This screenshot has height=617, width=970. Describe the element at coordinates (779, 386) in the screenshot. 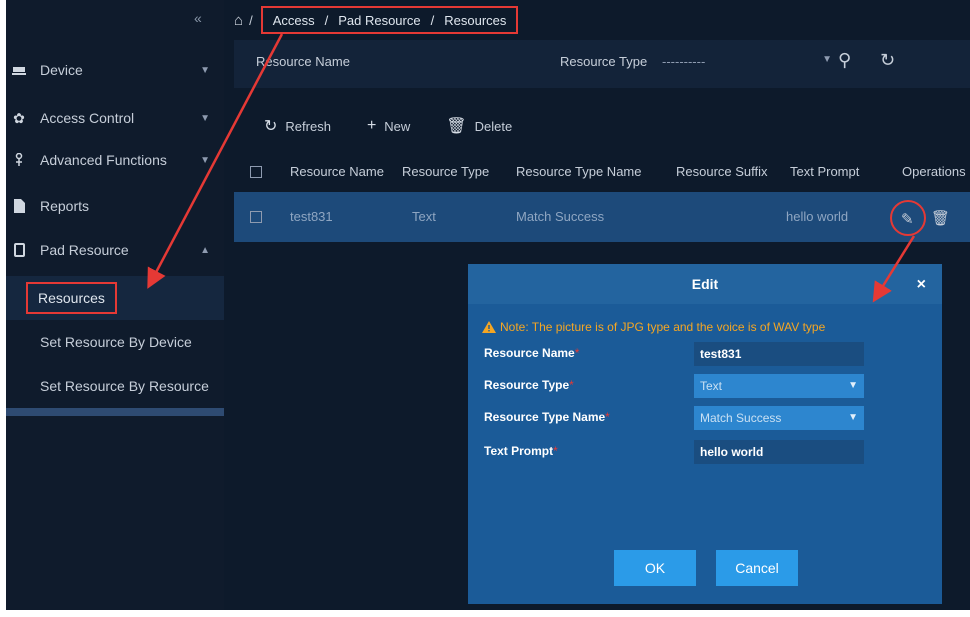

I see `resource-type-select: Text ▼` at that location.